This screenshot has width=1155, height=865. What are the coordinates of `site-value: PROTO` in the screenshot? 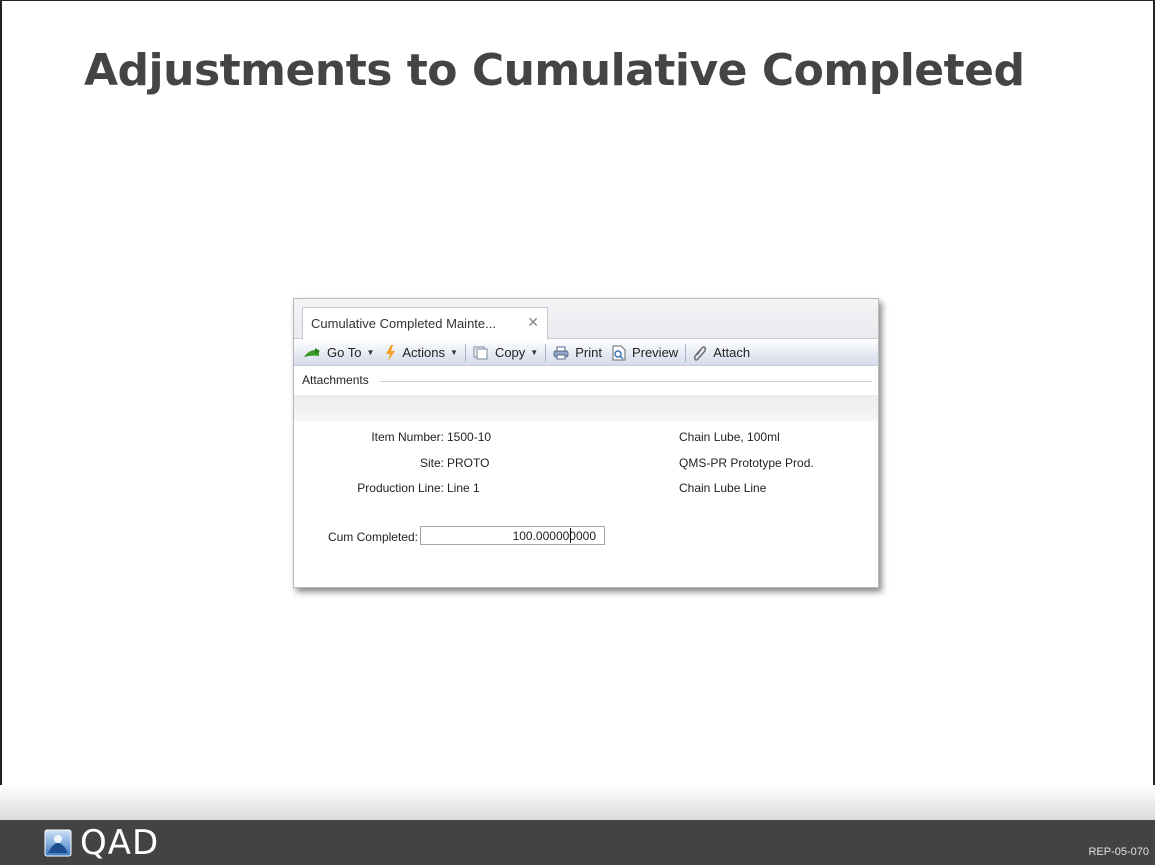 It's located at (468, 463).